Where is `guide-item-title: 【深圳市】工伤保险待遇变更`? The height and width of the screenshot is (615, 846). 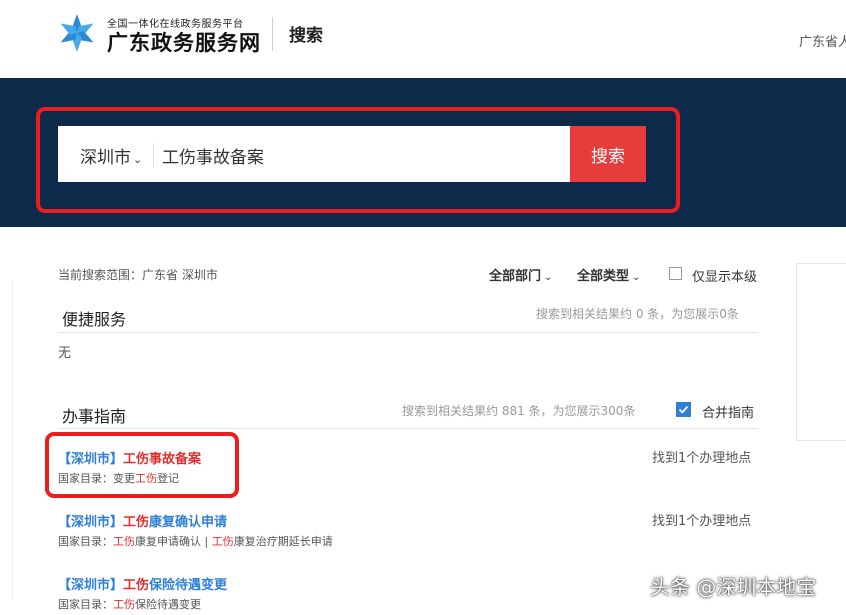 guide-item-title: 【深圳市】工伤保险待遇变更 is located at coordinates (142, 583).